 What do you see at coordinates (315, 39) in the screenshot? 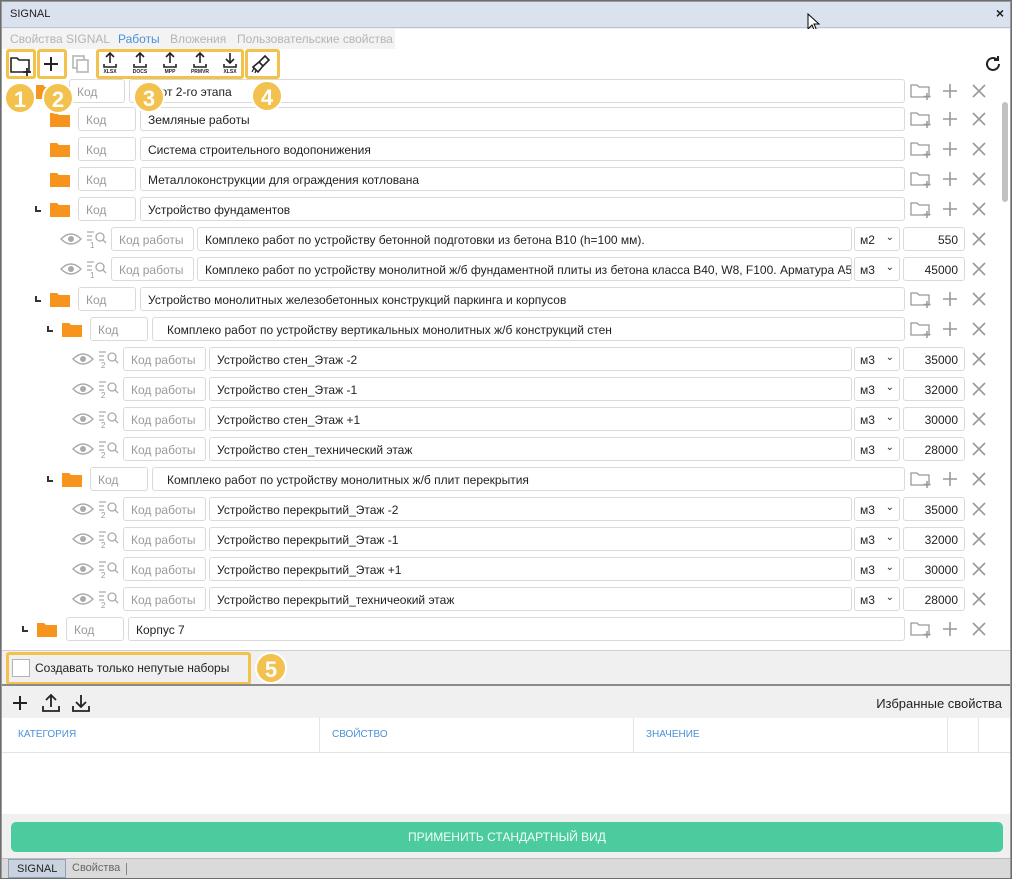
I see `tab-user-properties: Пользовательские свойства` at bounding box center [315, 39].